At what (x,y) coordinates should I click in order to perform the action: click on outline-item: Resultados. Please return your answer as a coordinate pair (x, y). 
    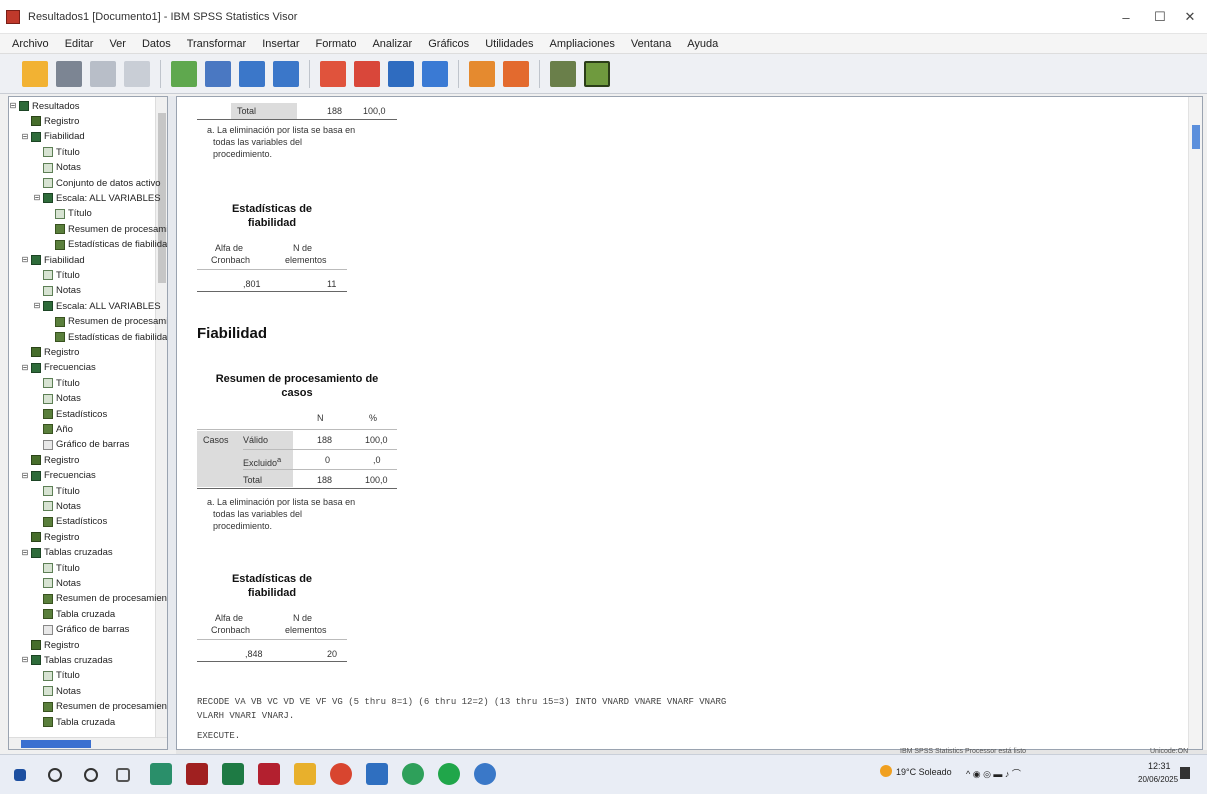
    Looking at the image, I should click on (49, 106).